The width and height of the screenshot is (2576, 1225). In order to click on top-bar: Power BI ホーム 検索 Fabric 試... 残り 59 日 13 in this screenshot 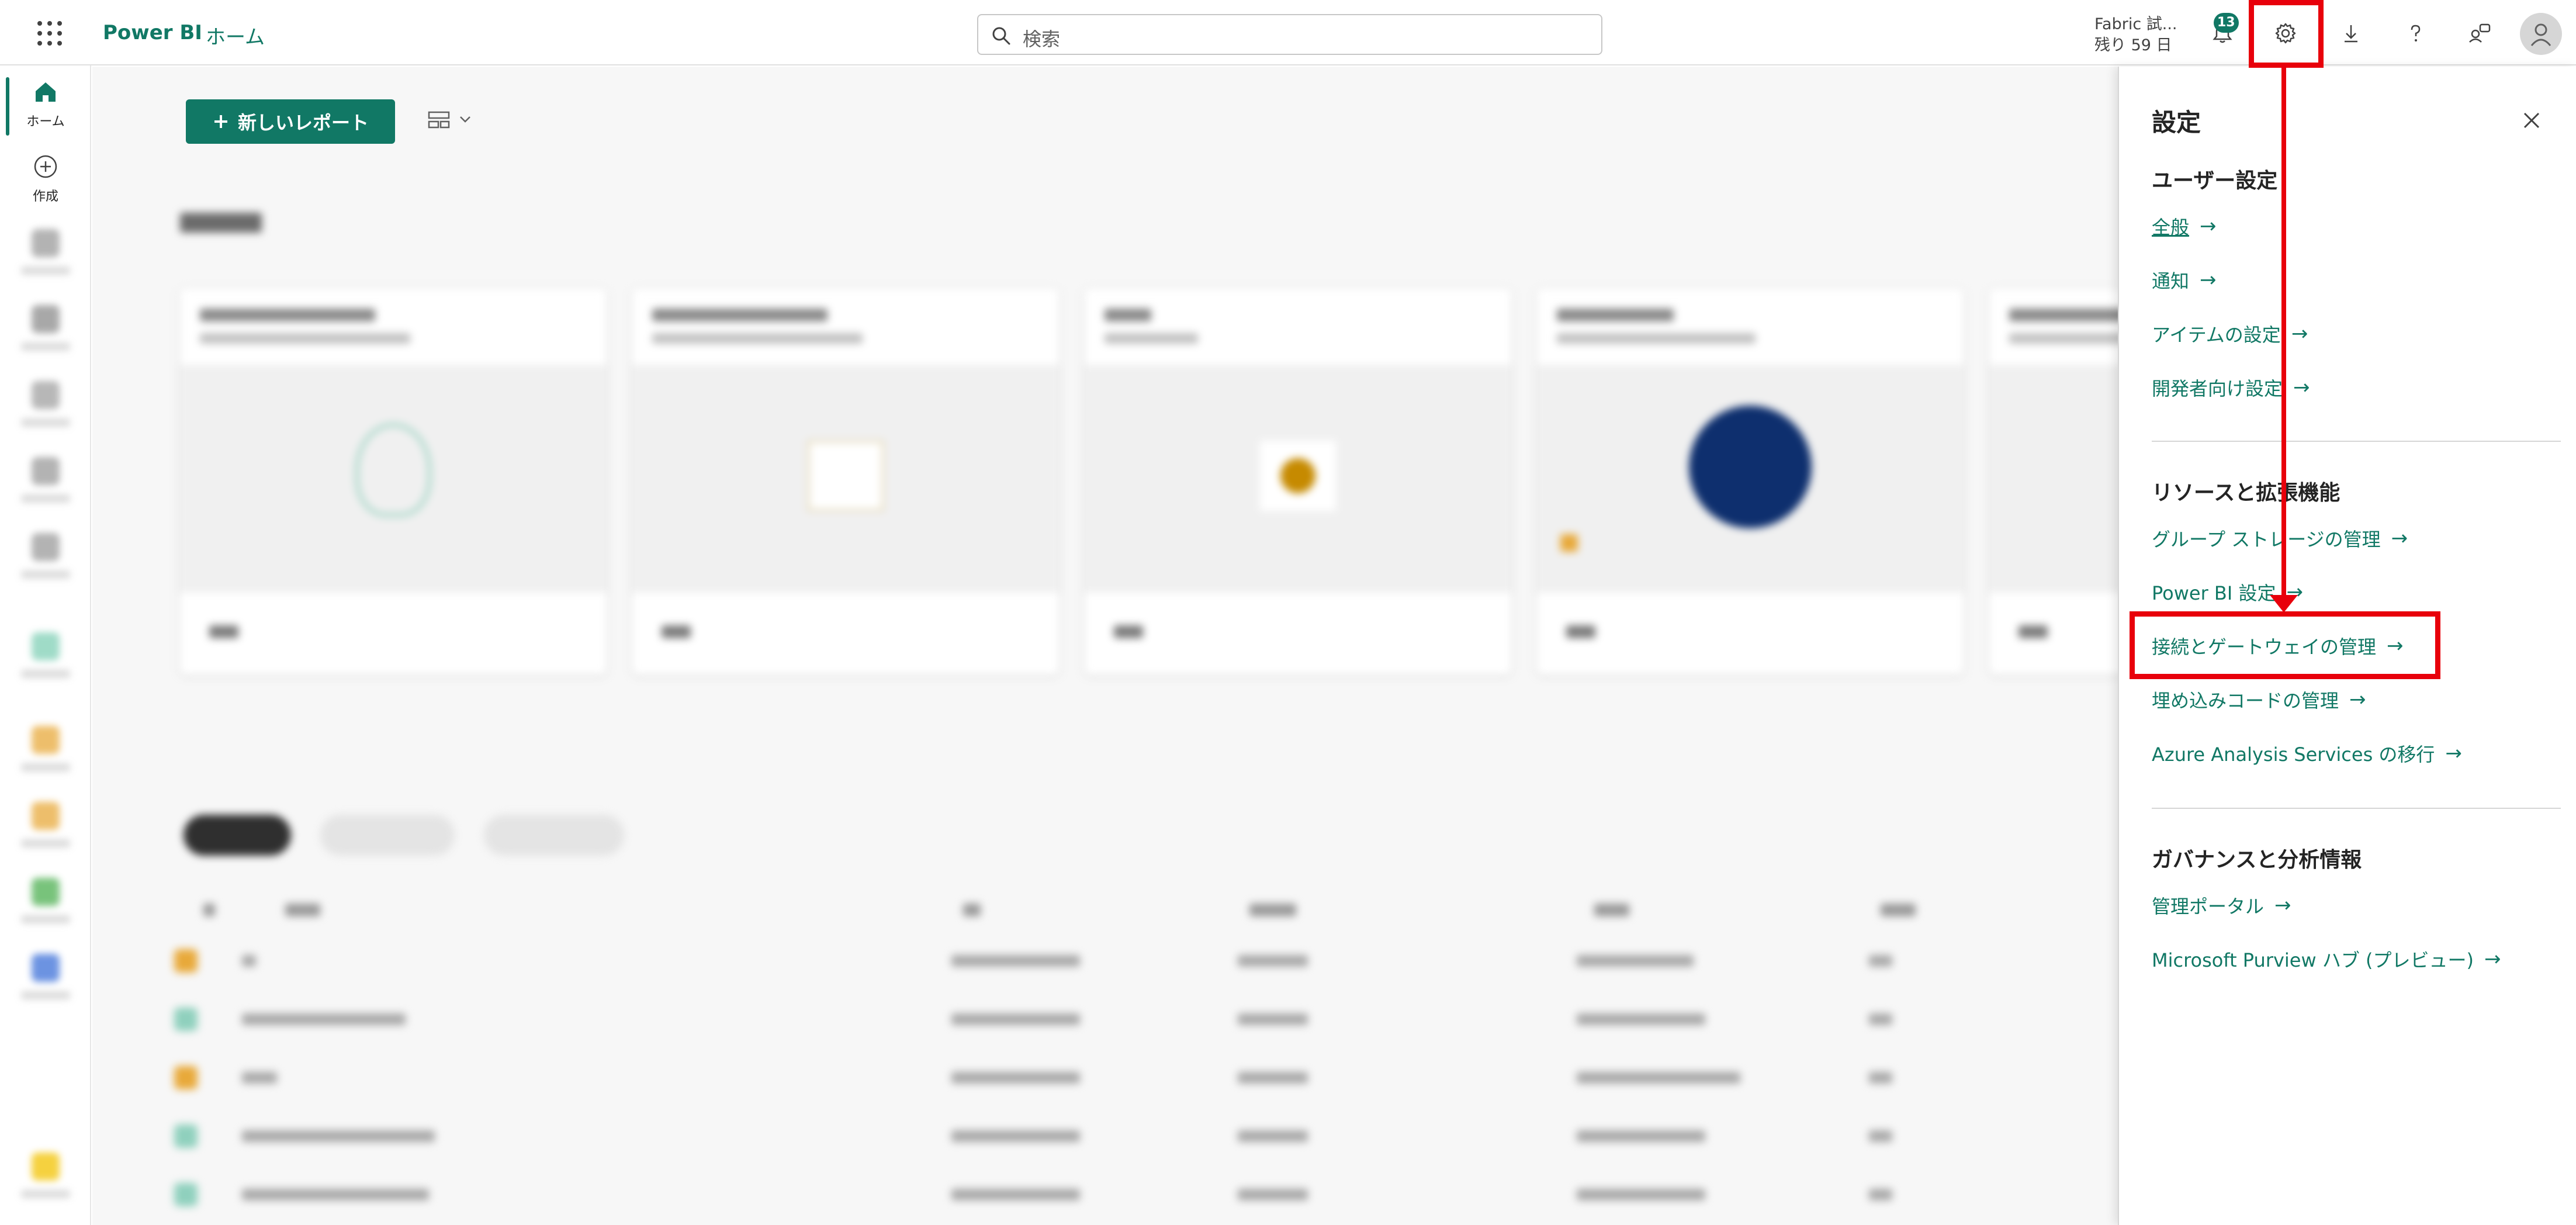, I will do `click(1288, 32)`.